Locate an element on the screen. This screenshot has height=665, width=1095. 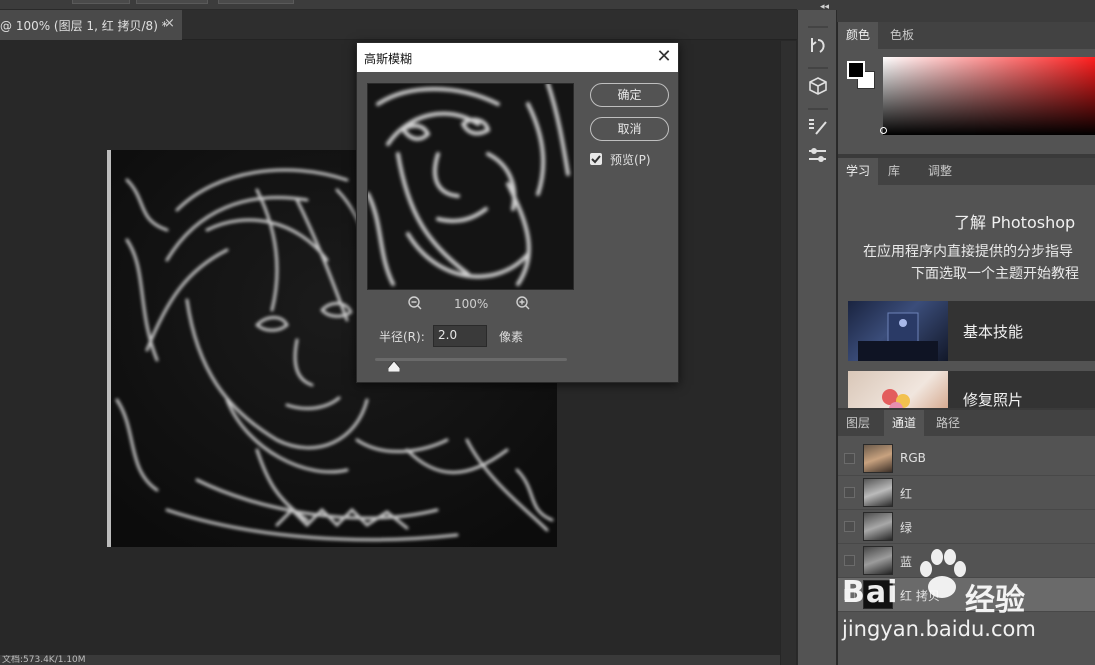
document-tab: @ 100% (图层 1, 红 拷贝/8) * × is located at coordinates (91, 25).